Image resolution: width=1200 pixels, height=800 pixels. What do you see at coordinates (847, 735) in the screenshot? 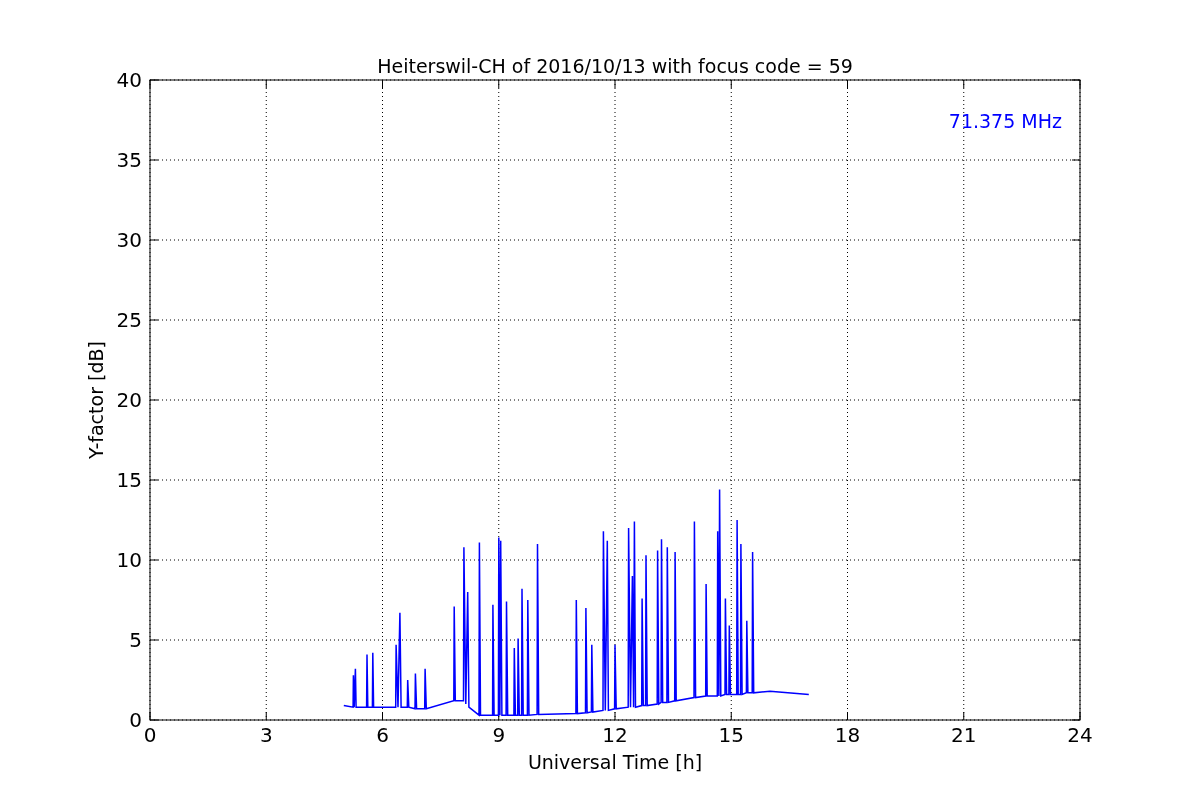
I see `x-tick-label: 18` at bounding box center [847, 735].